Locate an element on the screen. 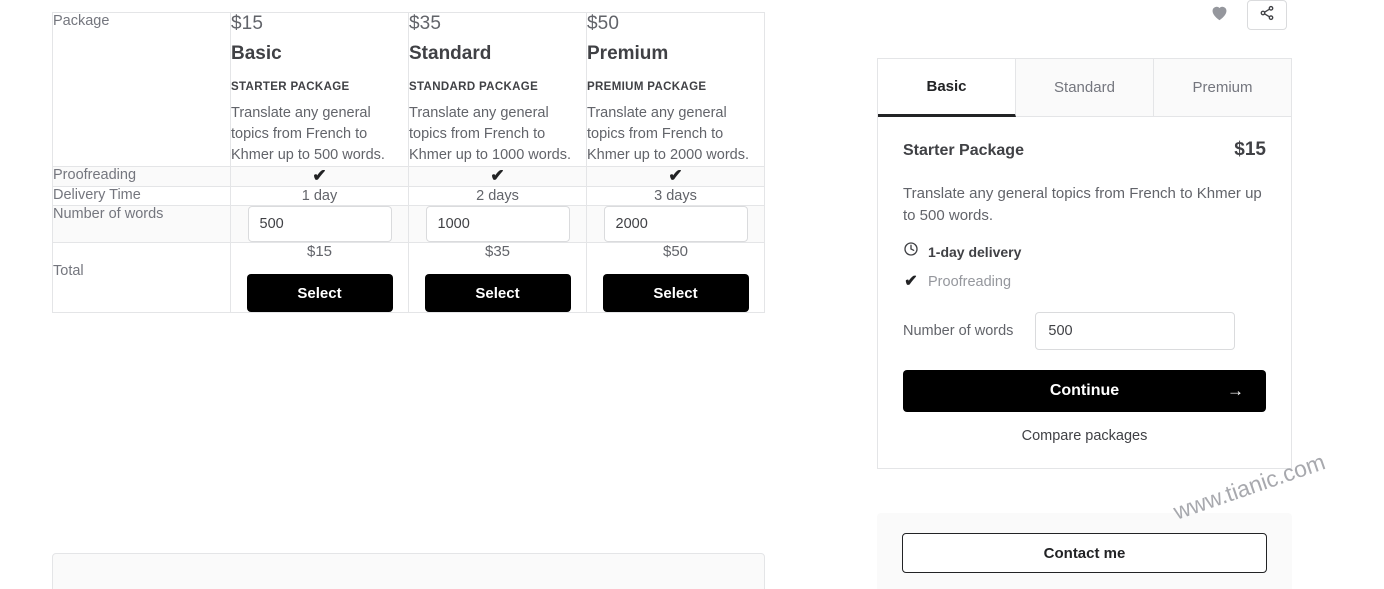  total-price: $15 is located at coordinates (319, 251).